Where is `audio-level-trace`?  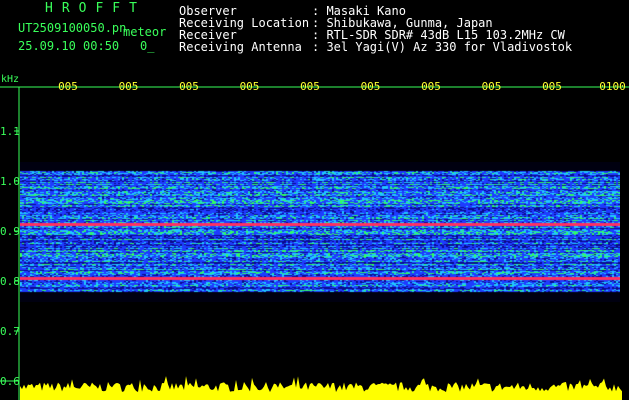
audio-level-trace is located at coordinates (321, 388).